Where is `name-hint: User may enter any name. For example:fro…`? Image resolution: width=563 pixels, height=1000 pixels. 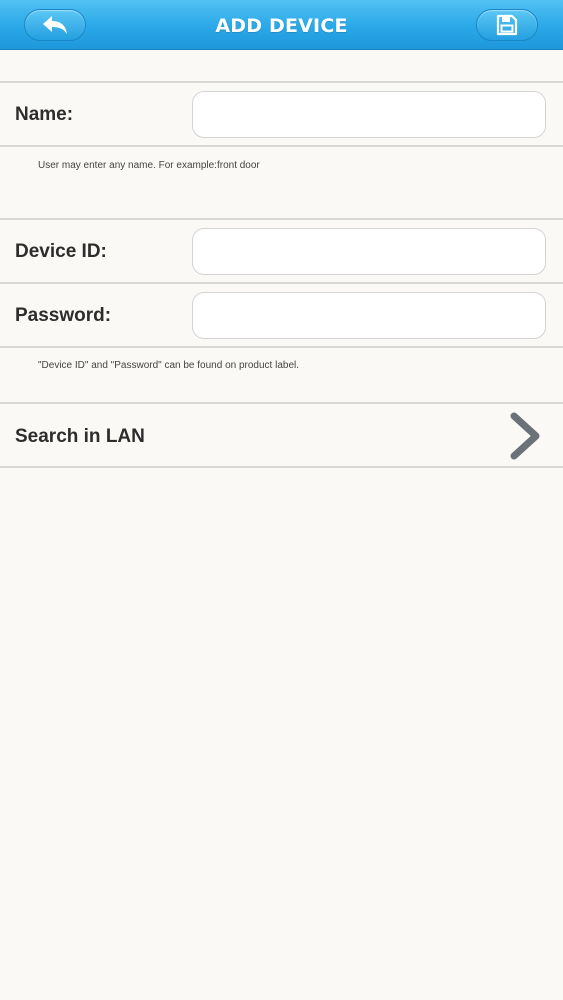
name-hint: User may enter any name. For example:fro… is located at coordinates (149, 165).